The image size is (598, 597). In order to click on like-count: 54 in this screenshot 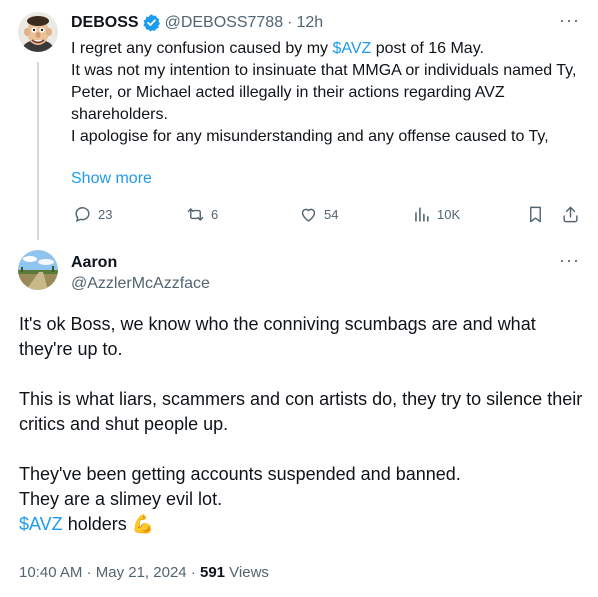, I will do `click(331, 214)`.